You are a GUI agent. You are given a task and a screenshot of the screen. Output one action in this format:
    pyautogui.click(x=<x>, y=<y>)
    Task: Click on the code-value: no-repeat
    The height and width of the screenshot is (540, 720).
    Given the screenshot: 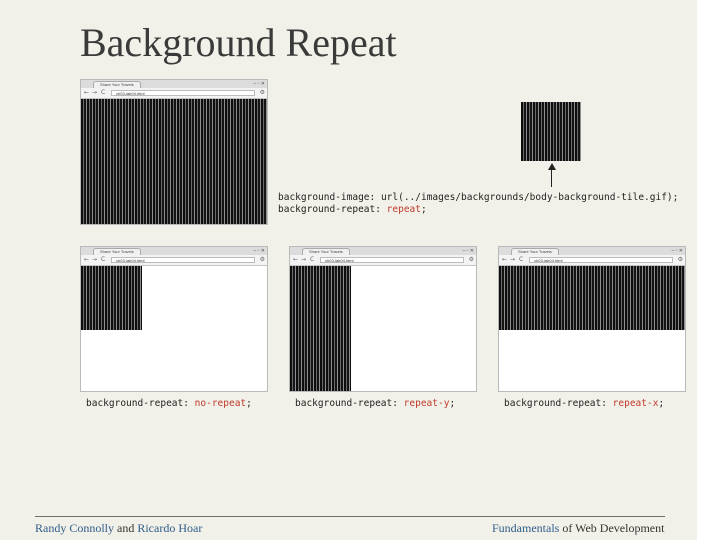 What is the action you would take?
    pyautogui.click(x=220, y=403)
    